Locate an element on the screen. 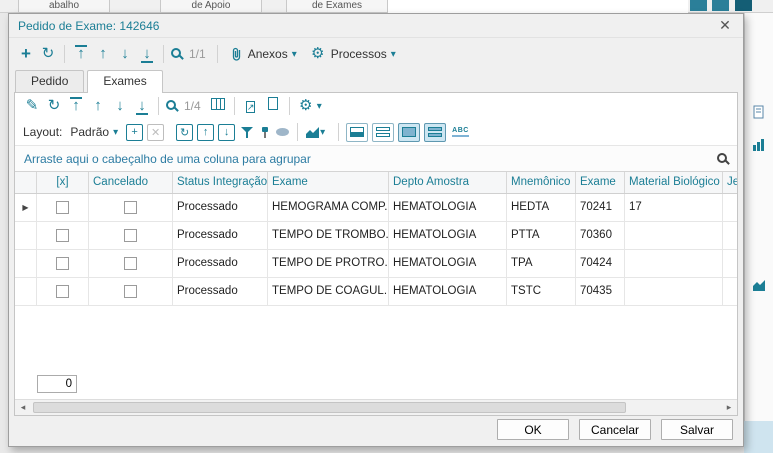  reset-layout-icon: ↻ is located at coordinates (185, 132).